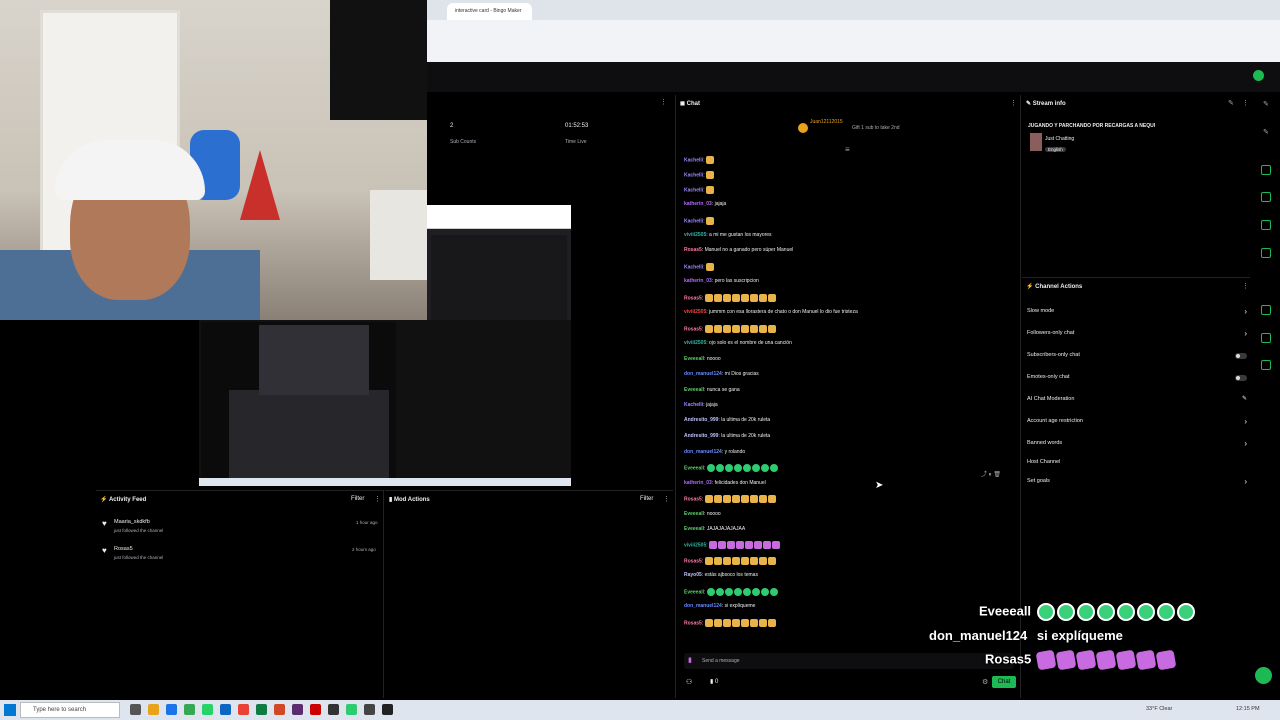 The height and width of the screenshot is (720, 1280). Describe the element at coordinates (153, 709) in the screenshot. I see `file-explorer-icon` at that location.